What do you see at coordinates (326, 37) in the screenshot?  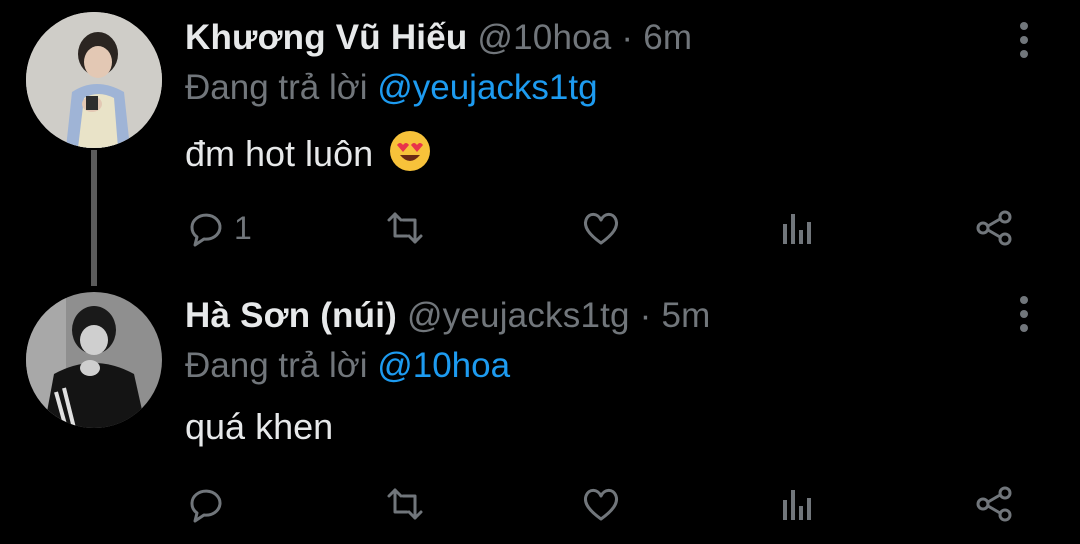 I see `display-name: Khương Vũ Hiếu` at bounding box center [326, 37].